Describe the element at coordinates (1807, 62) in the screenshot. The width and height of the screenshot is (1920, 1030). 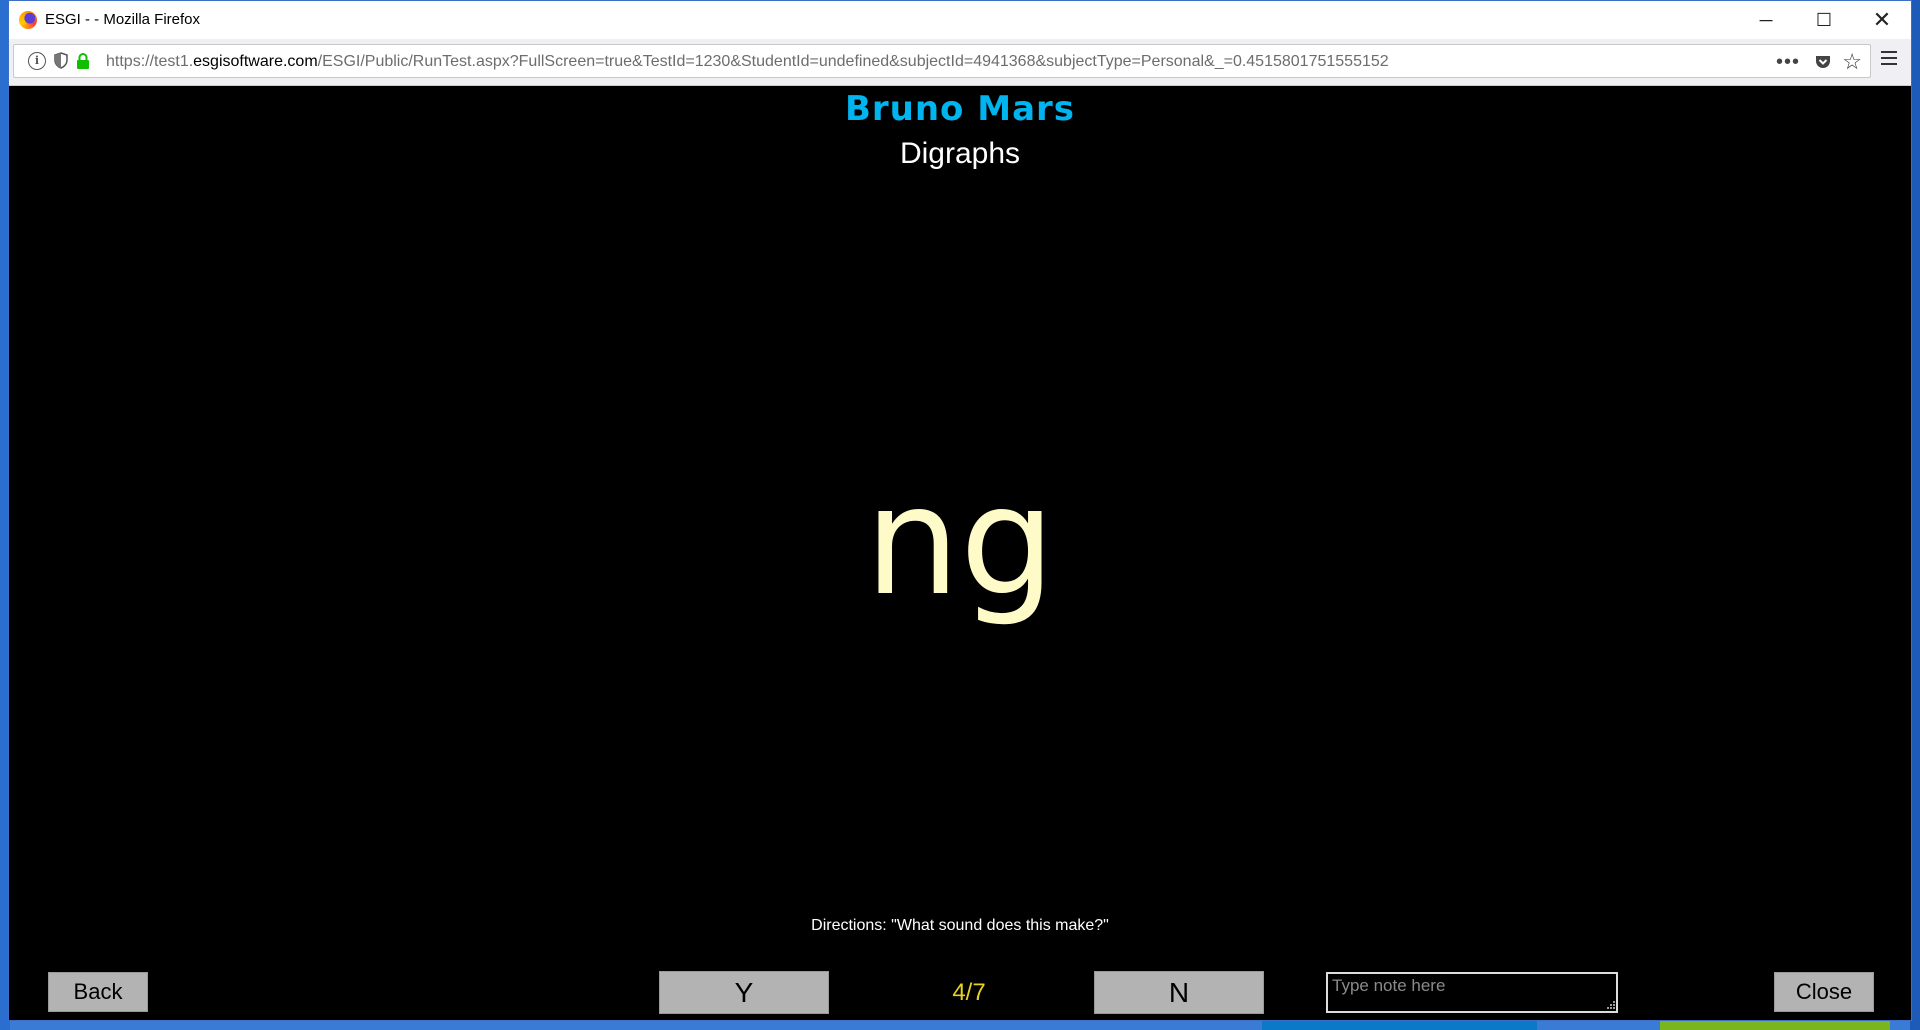
I see `page-actions: ••• ☆` at that location.